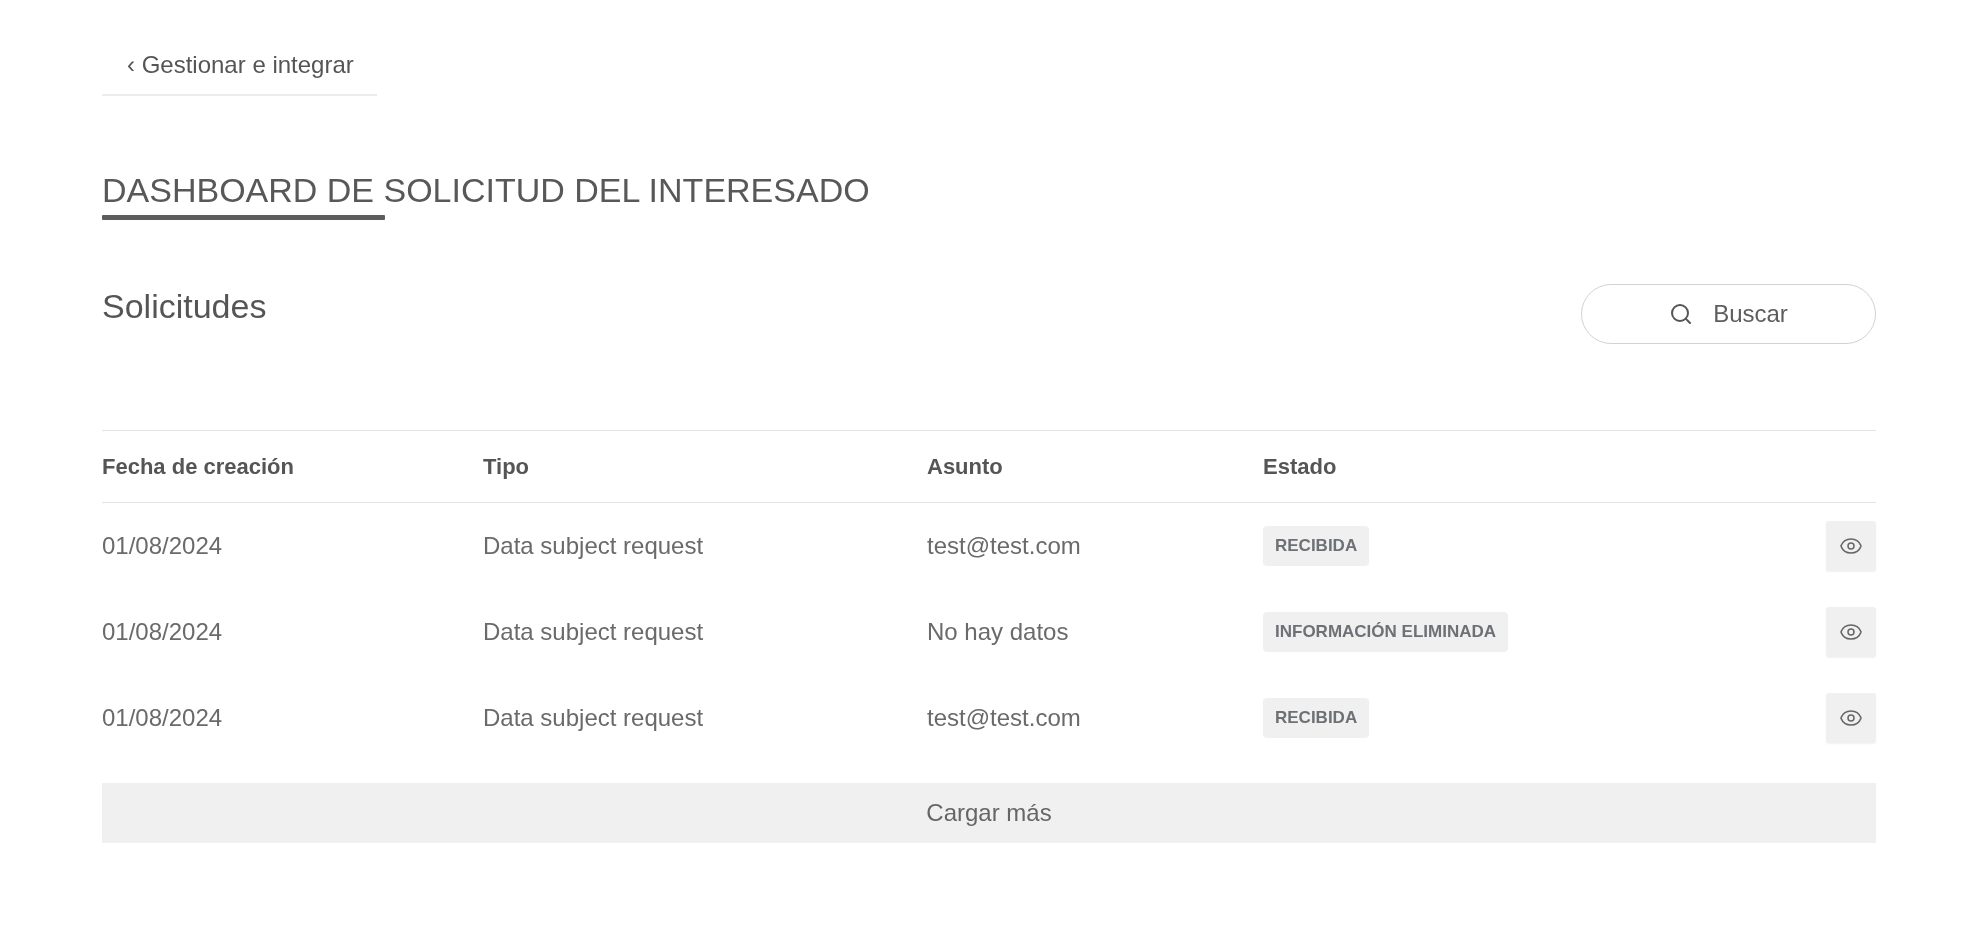  What do you see at coordinates (184, 306) in the screenshot?
I see `section-title: Solicitudes` at bounding box center [184, 306].